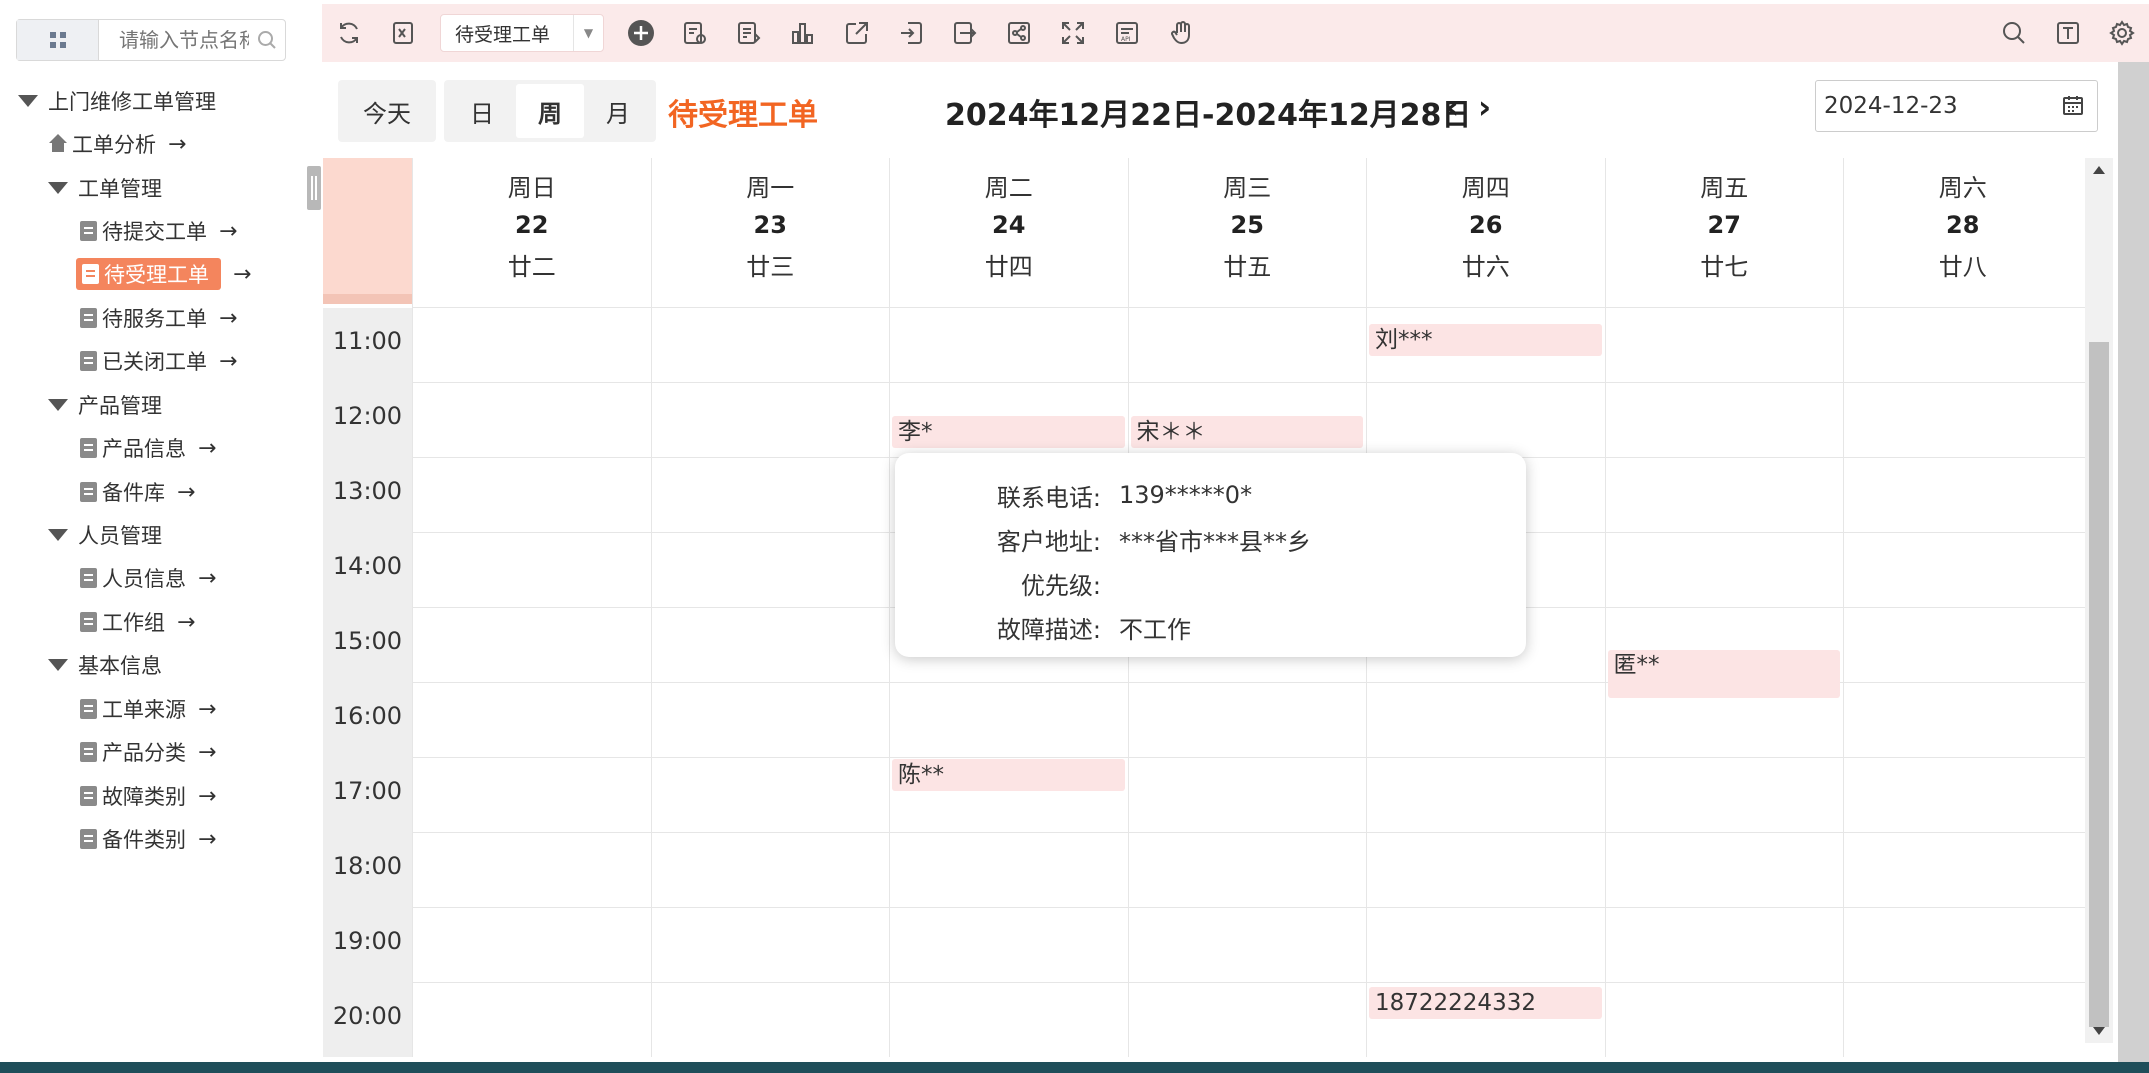  I want to click on sidebar-group-product-mgmt: 产品管理, so click(105, 405).